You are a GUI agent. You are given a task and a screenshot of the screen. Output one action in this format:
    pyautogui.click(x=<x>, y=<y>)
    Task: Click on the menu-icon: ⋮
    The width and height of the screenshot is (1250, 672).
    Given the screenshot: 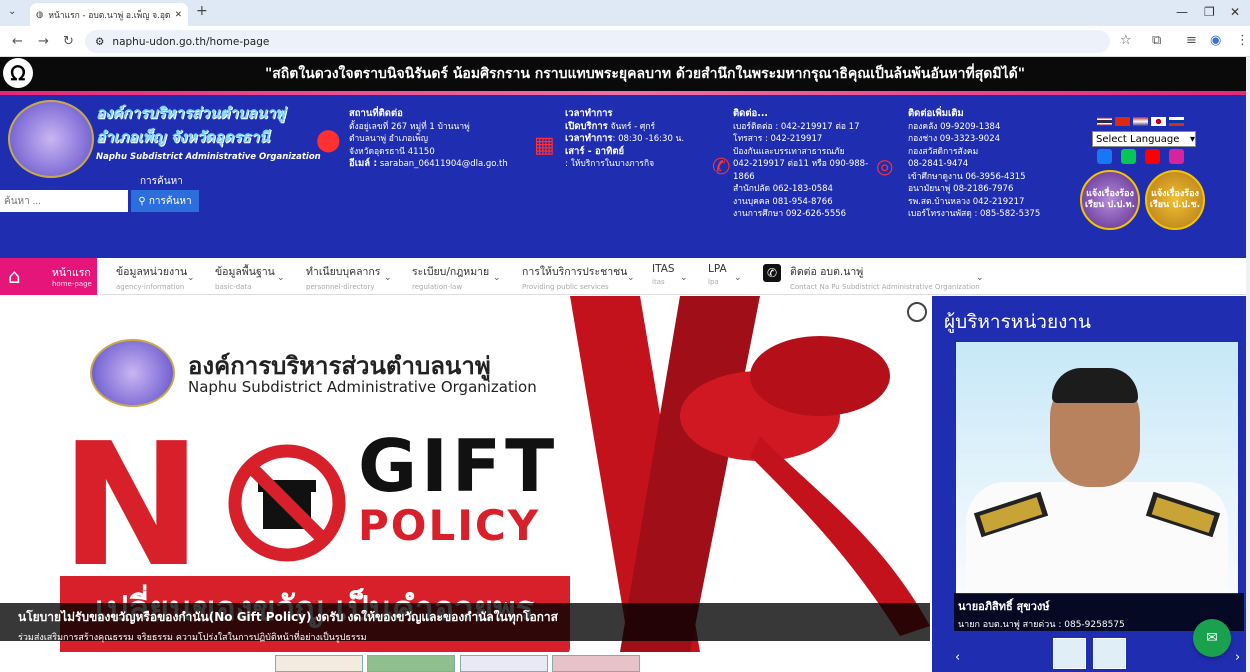 What is the action you would take?
    pyautogui.click(x=1242, y=40)
    